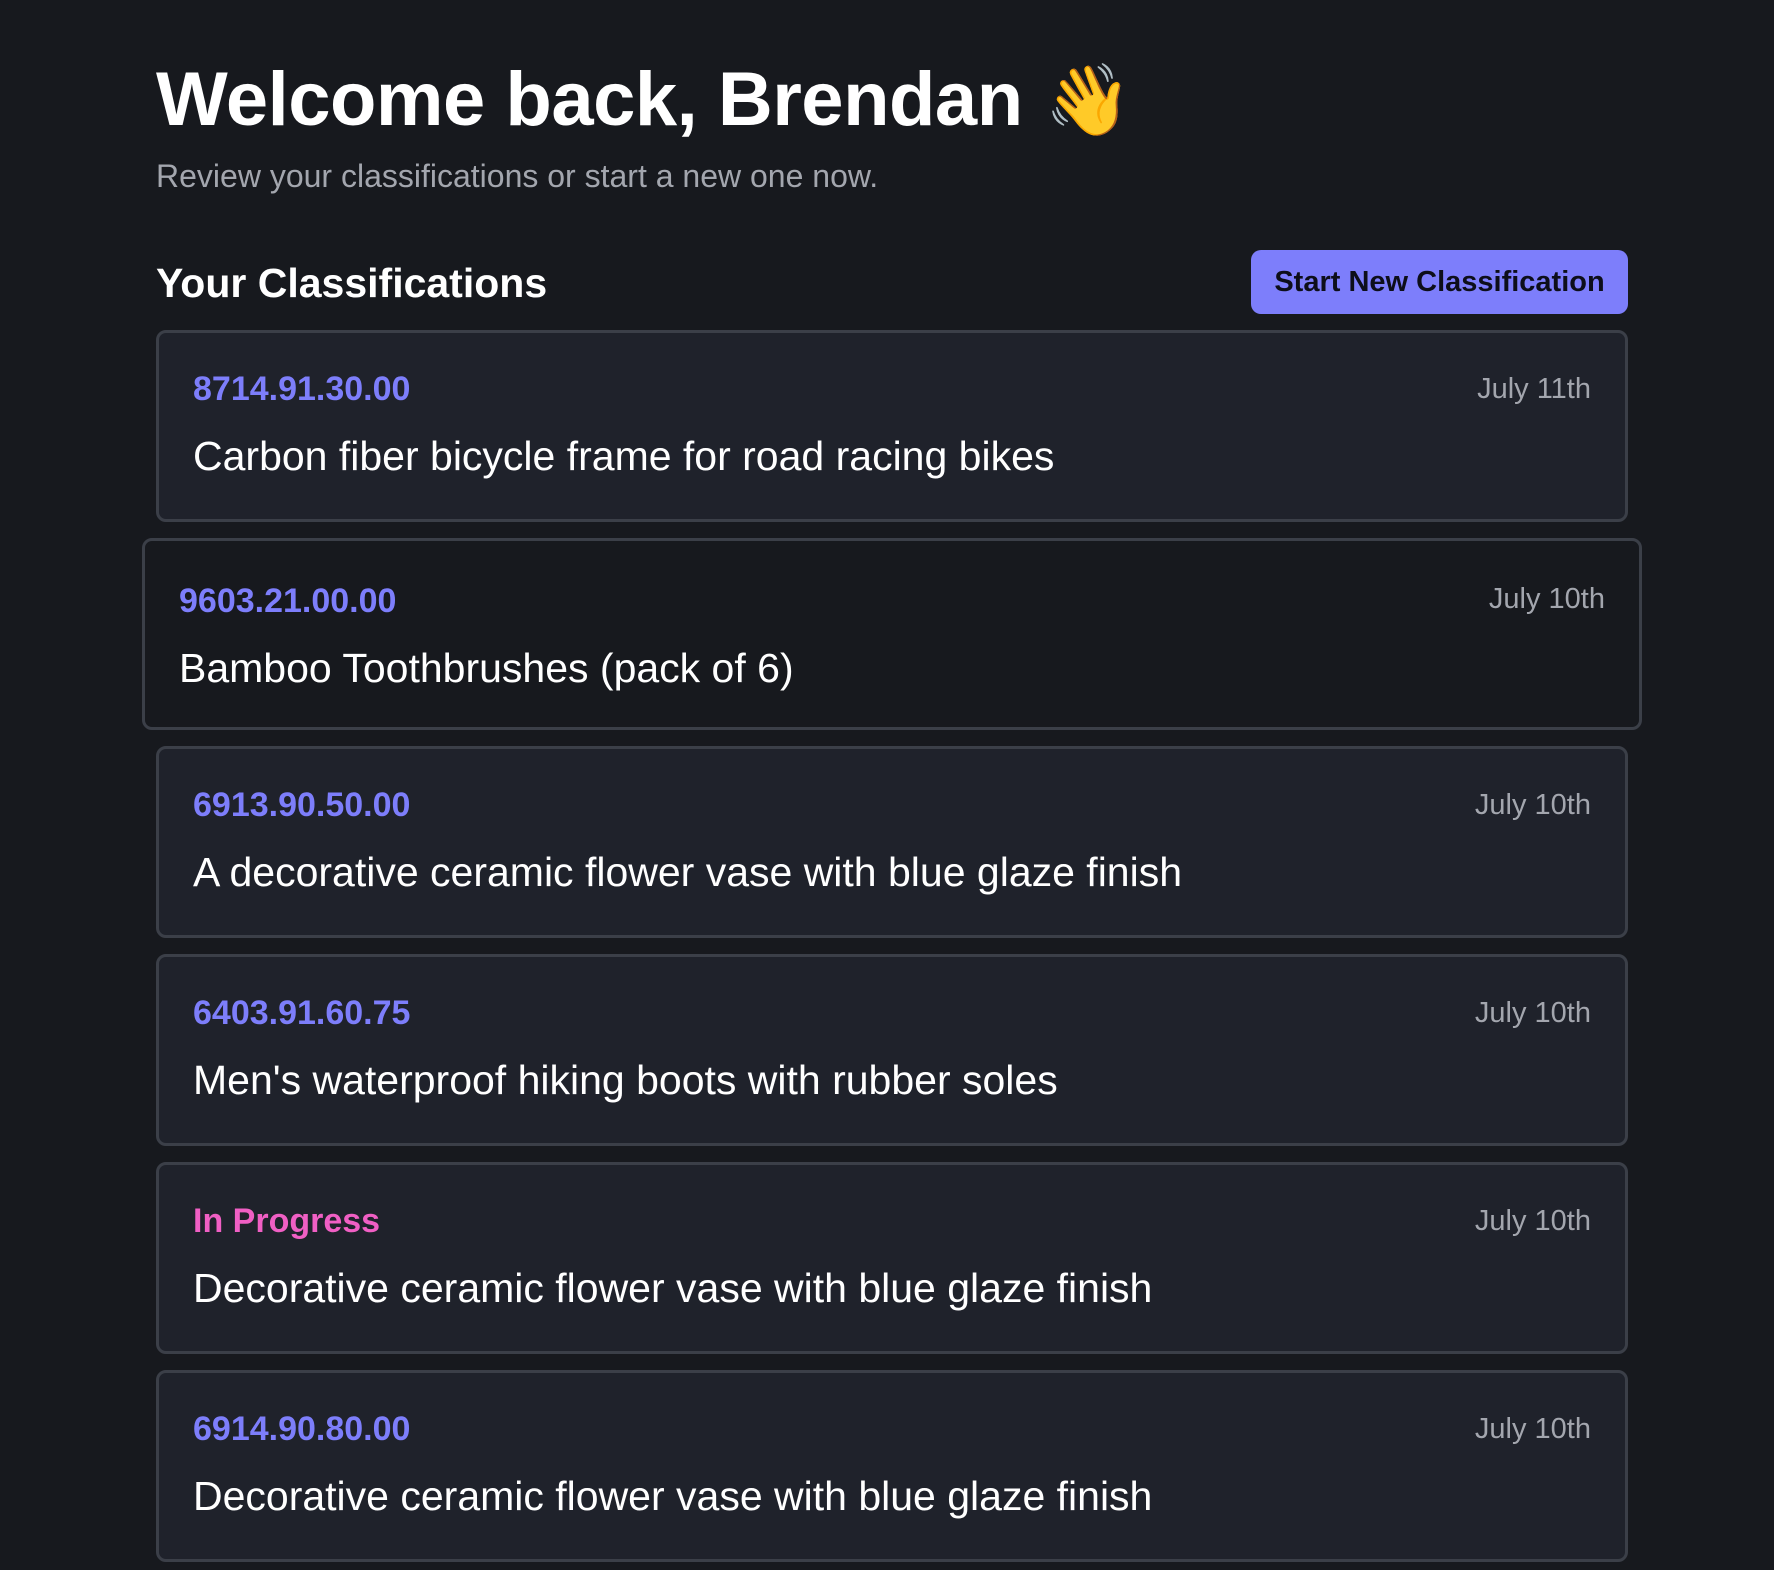 This screenshot has width=1774, height=1570. What do you see at coordinates (352, 283) in the screenshot?
I see `classifications-section-title: Your Classifications` at bounding box center [352, 283].